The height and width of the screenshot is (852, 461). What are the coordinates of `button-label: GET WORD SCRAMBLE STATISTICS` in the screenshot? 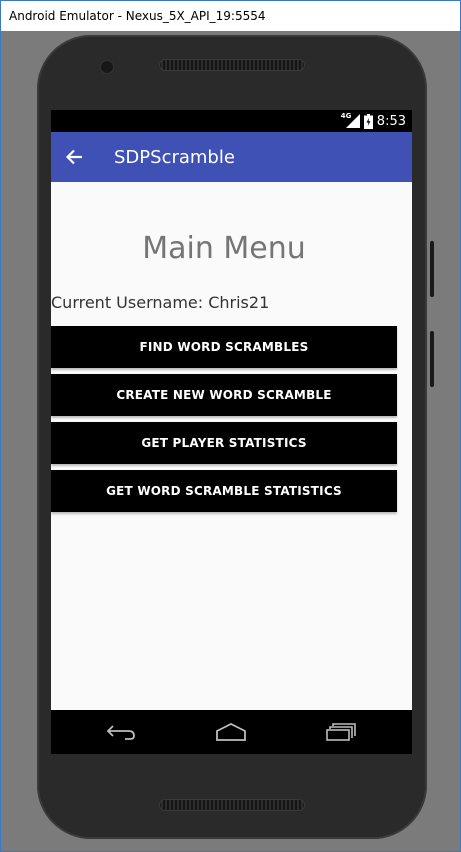 It's located at (224, 491).